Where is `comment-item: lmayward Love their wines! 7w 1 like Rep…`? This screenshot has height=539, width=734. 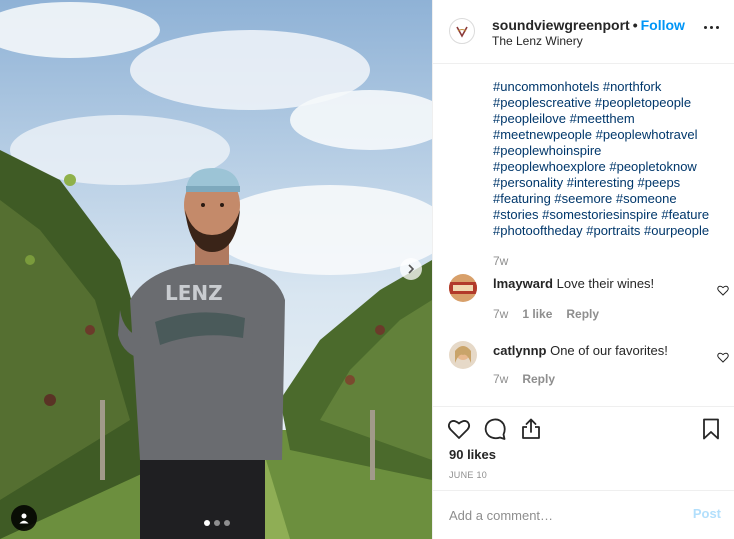
comment-item: lmayward Love their wines! 7w 1 like Rep… is located at coordinates (589, 299).